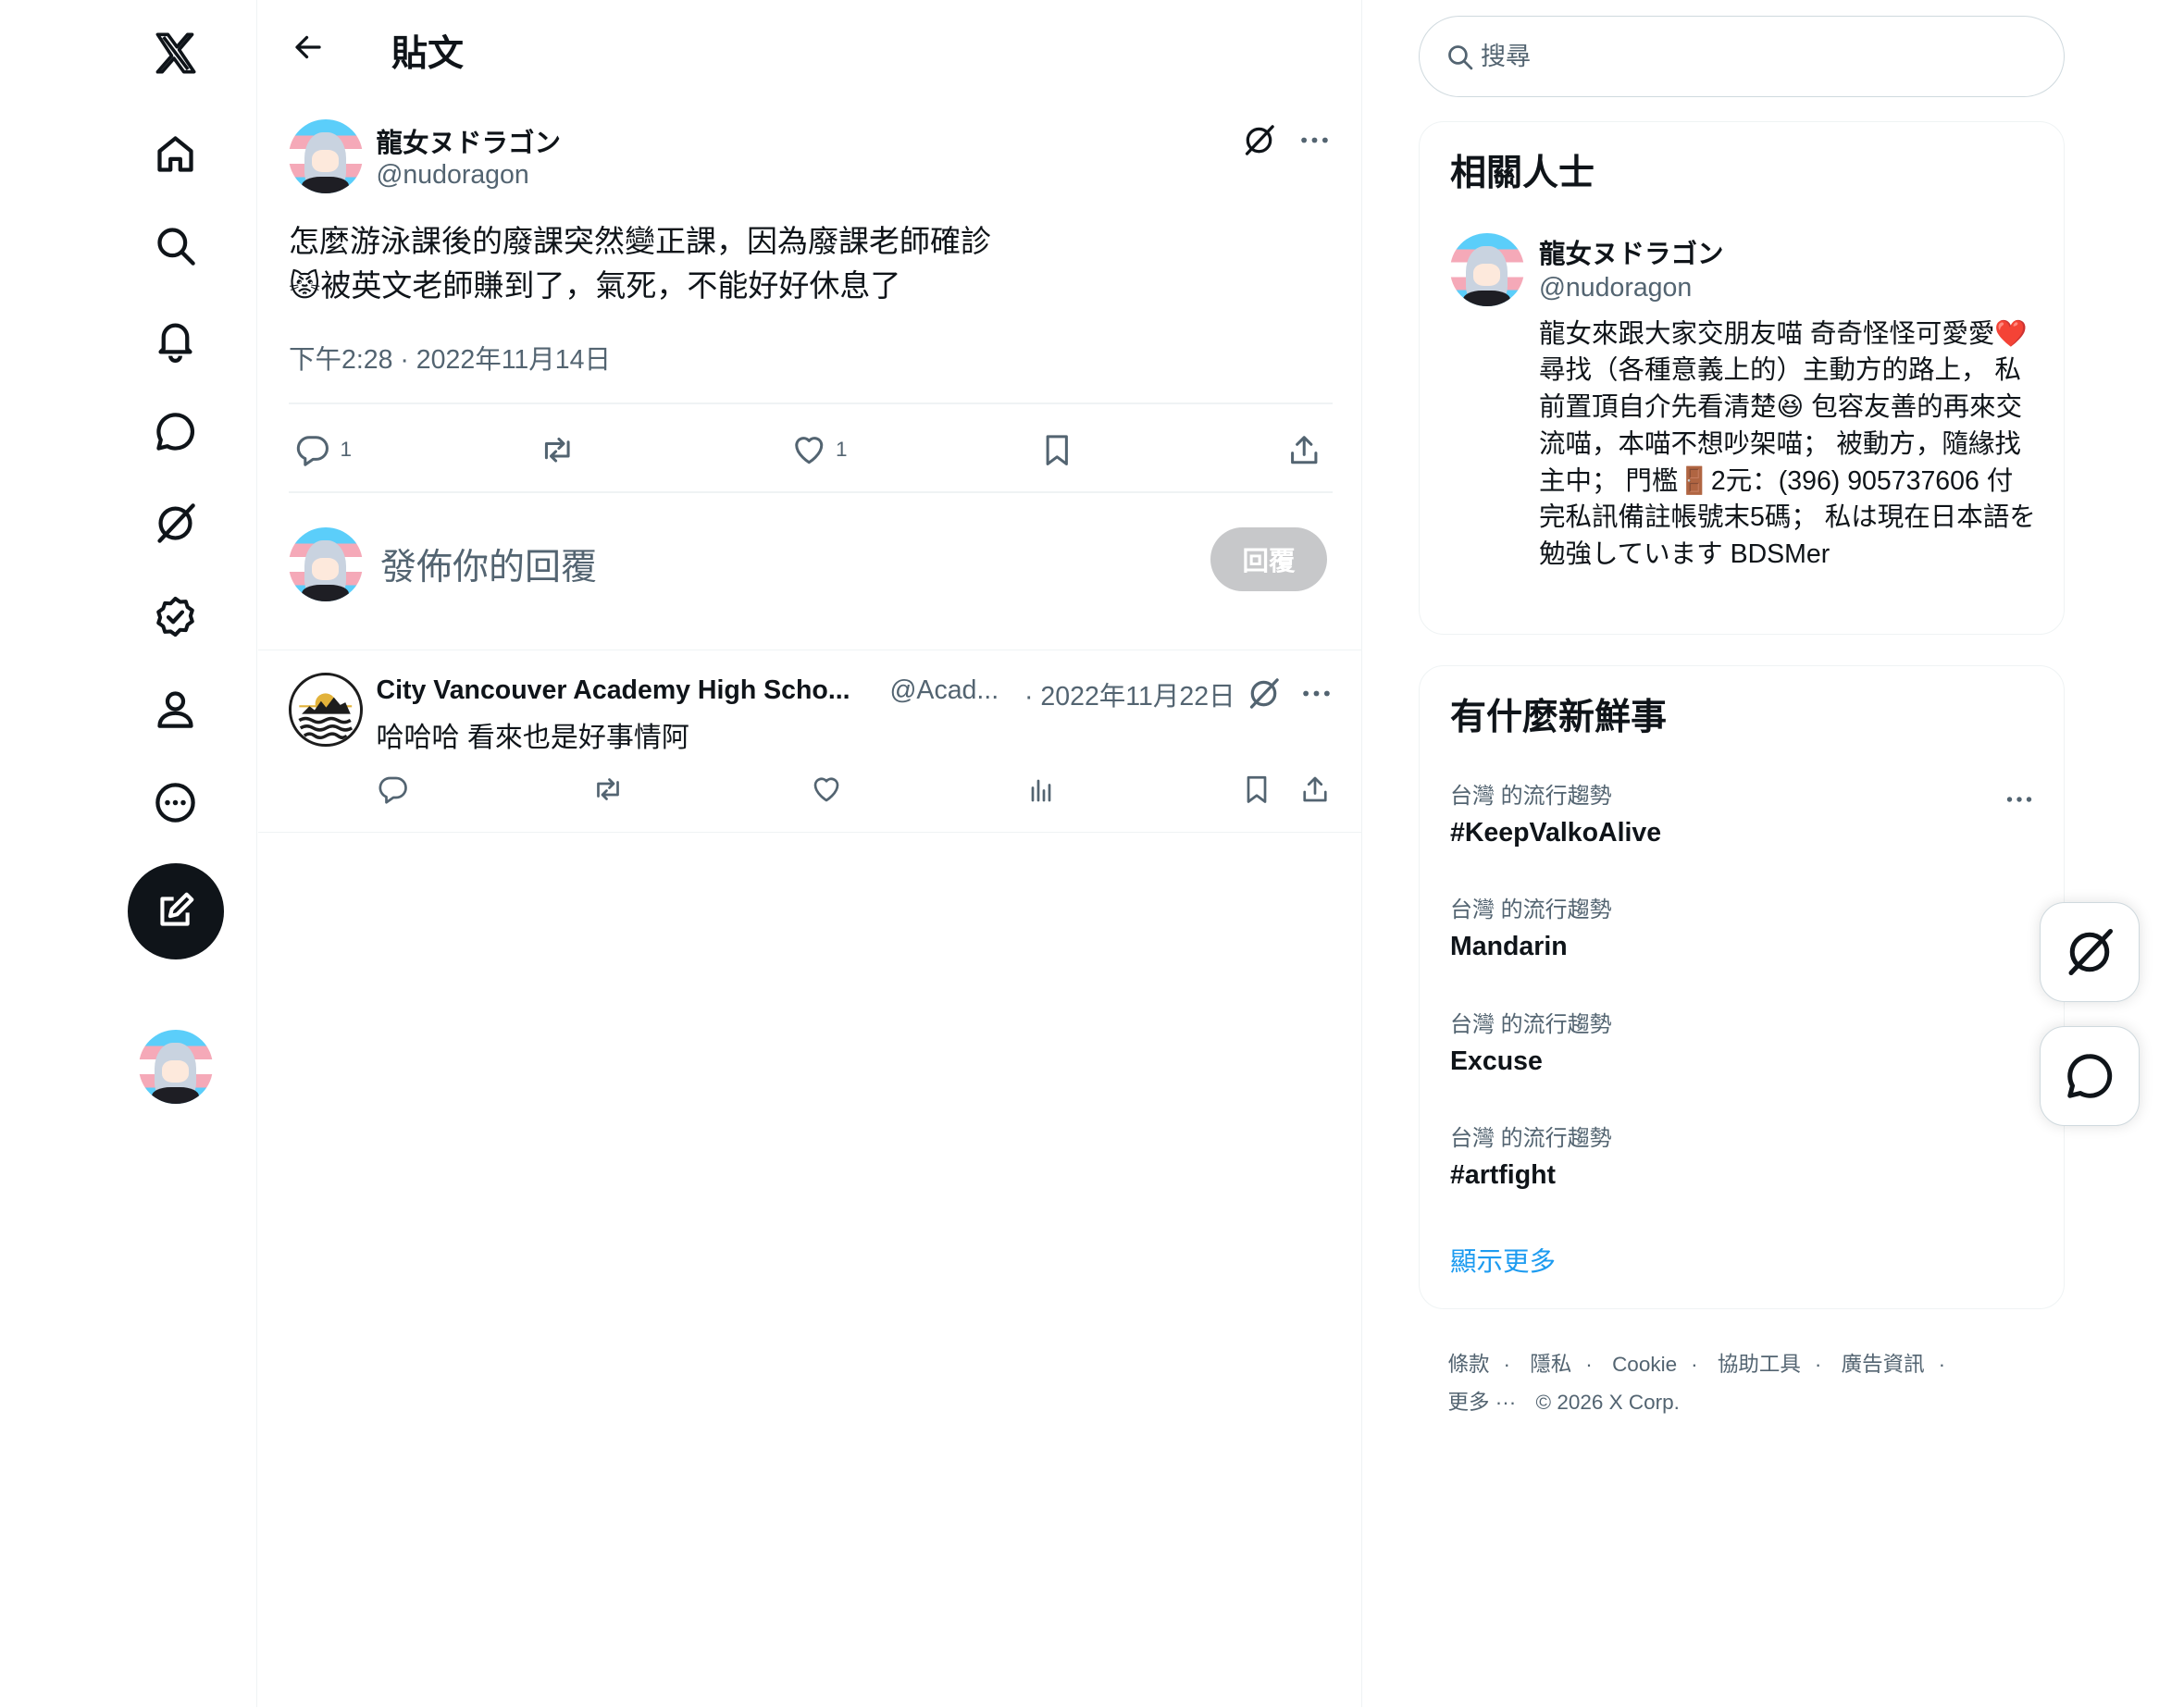  I want to click on bookmark-button, so click(1057, 449).